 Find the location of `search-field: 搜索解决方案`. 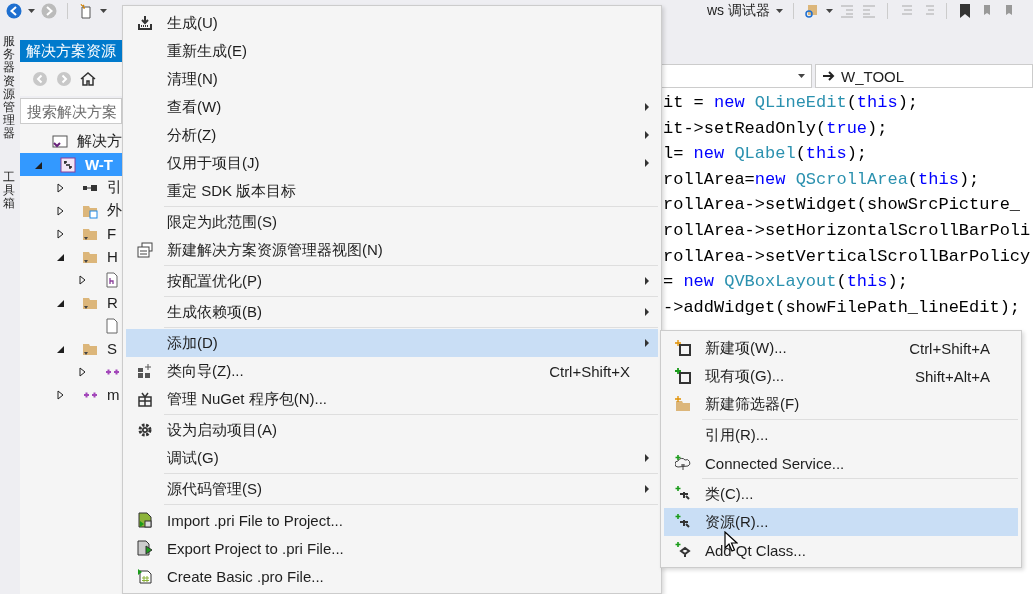

search-field: 搜索解决方案 is located at coordinates (71, 111).